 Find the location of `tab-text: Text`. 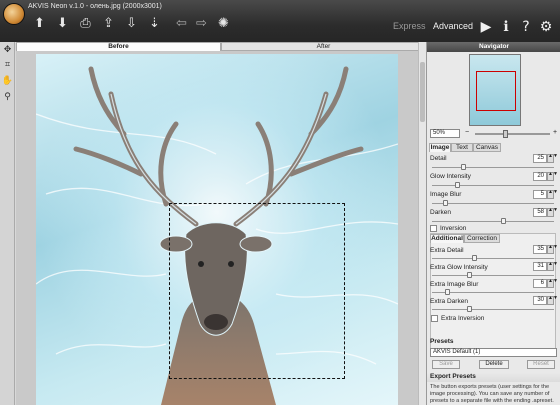

tab-text: Text is located at coordinates (462, 147).